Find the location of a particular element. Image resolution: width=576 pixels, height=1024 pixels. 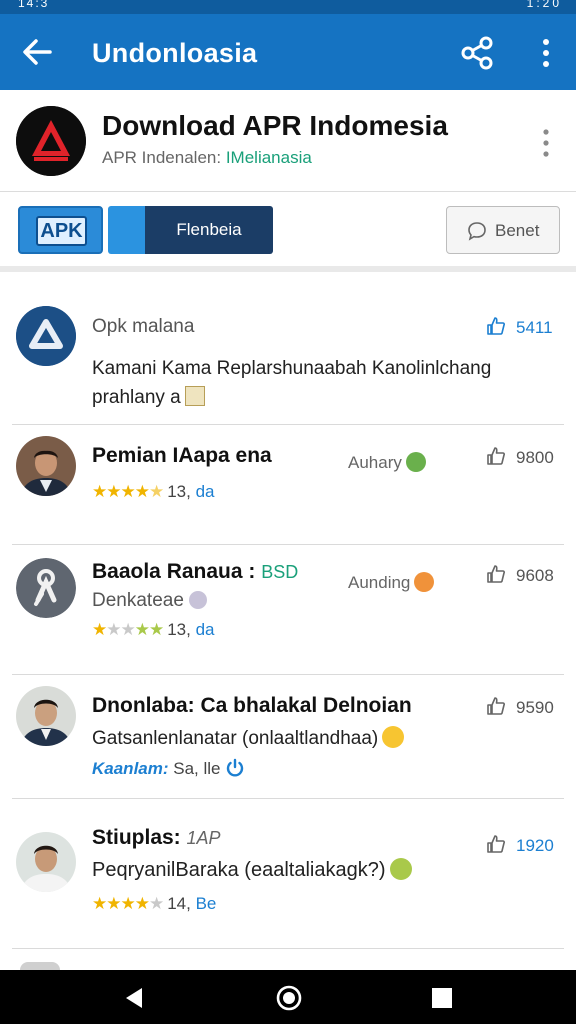

like-count: 9590 is located at coordinates (525, 707).